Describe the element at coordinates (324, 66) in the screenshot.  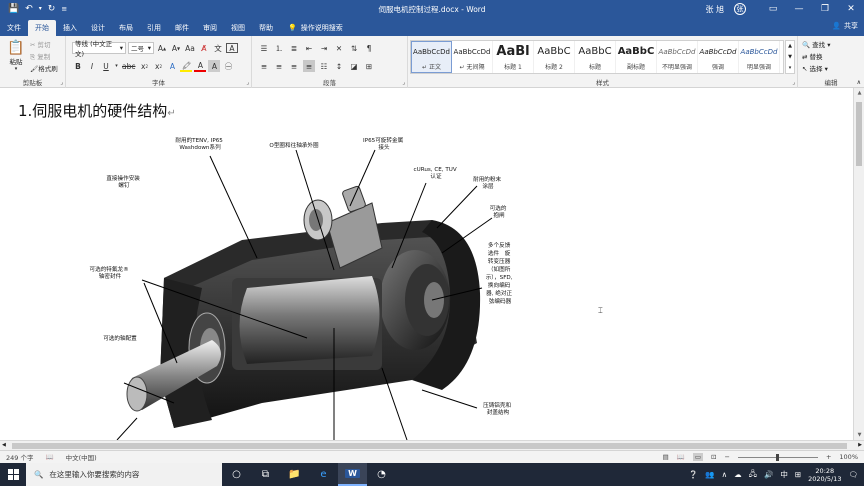
I see `distributed-button: ☷` at that location.